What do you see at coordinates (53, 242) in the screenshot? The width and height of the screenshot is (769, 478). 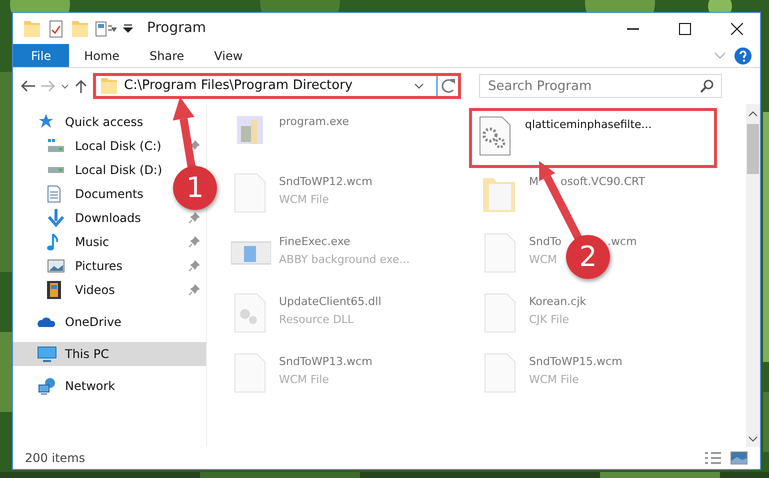 I see `music-note-icon` at bounding box center [53, 242].